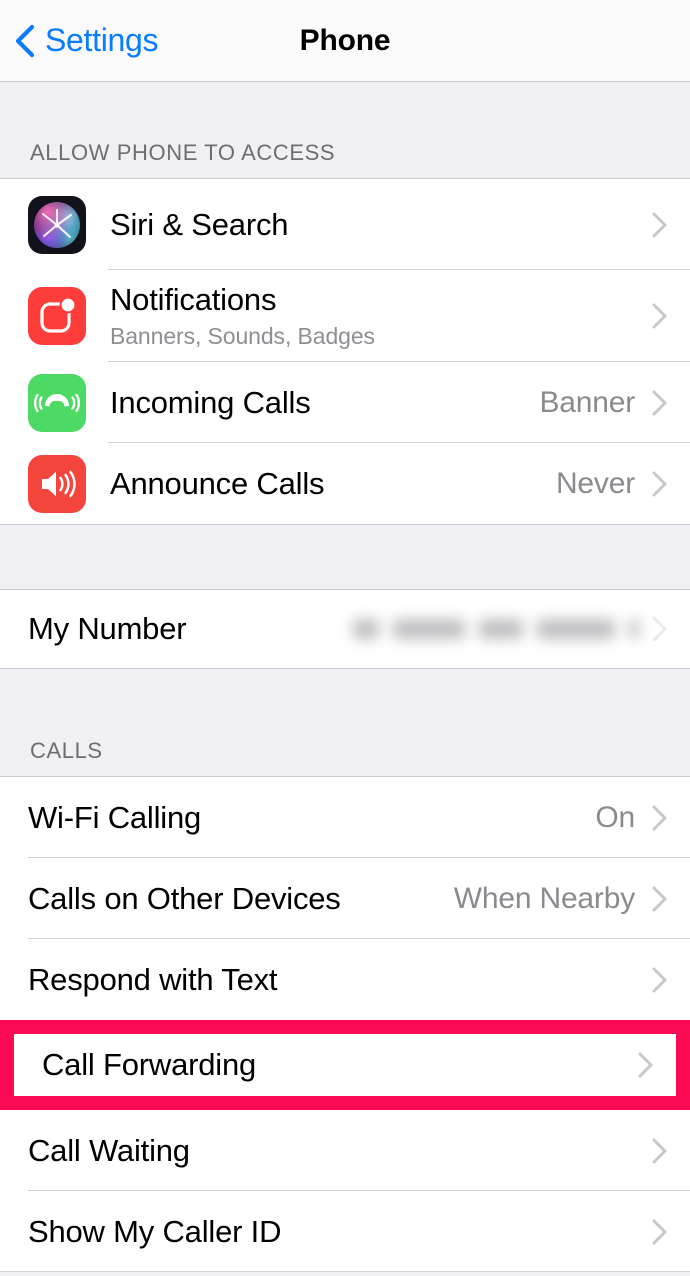 The image size is (690, 1276). What do you see at coordinates (217, 483) in the screenshot?
I see `row-title: Announce Calls` at bounding box center [217, 483].